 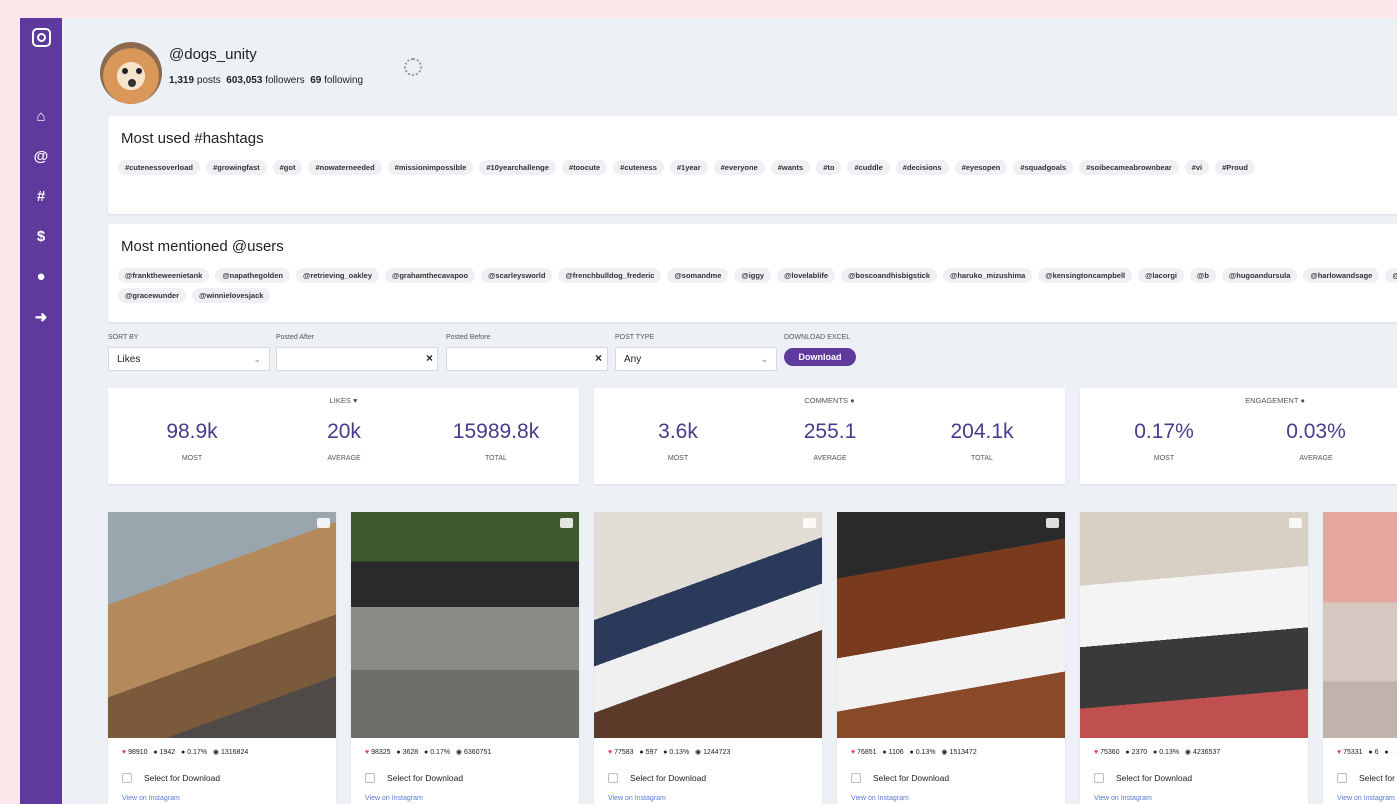 I want to click on hashtag-chip: #cutenessoverload, so click(x=159, y=167).